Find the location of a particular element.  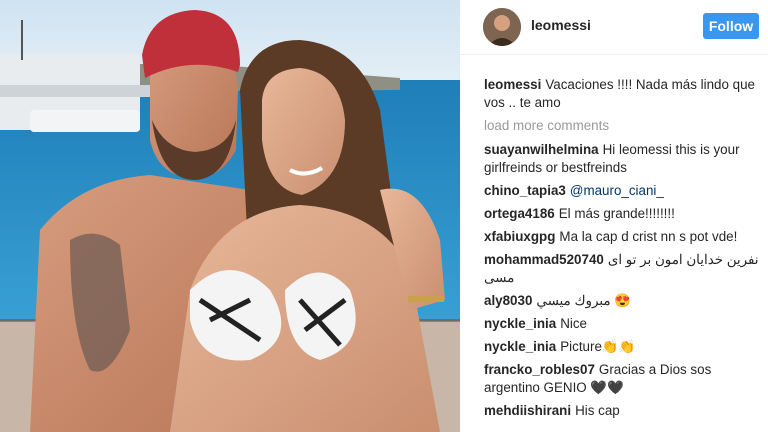

comment-text: Nice is located at coordinates (574, 323).